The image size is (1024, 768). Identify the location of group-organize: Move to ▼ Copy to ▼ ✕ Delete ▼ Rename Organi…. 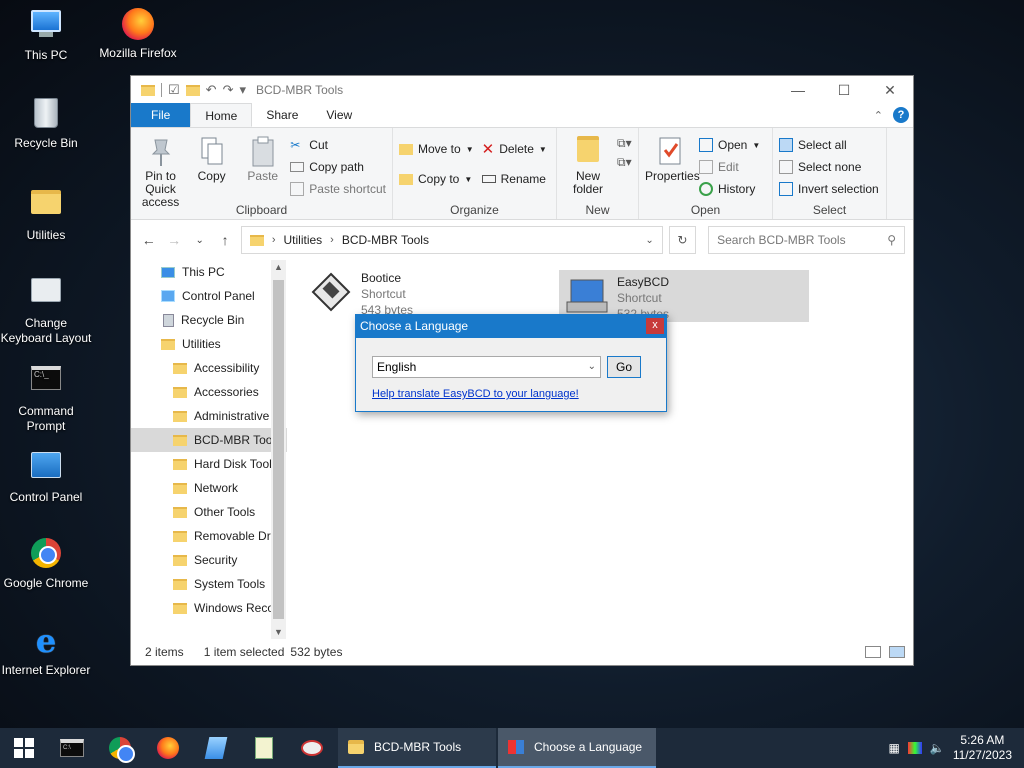
(475, 173).